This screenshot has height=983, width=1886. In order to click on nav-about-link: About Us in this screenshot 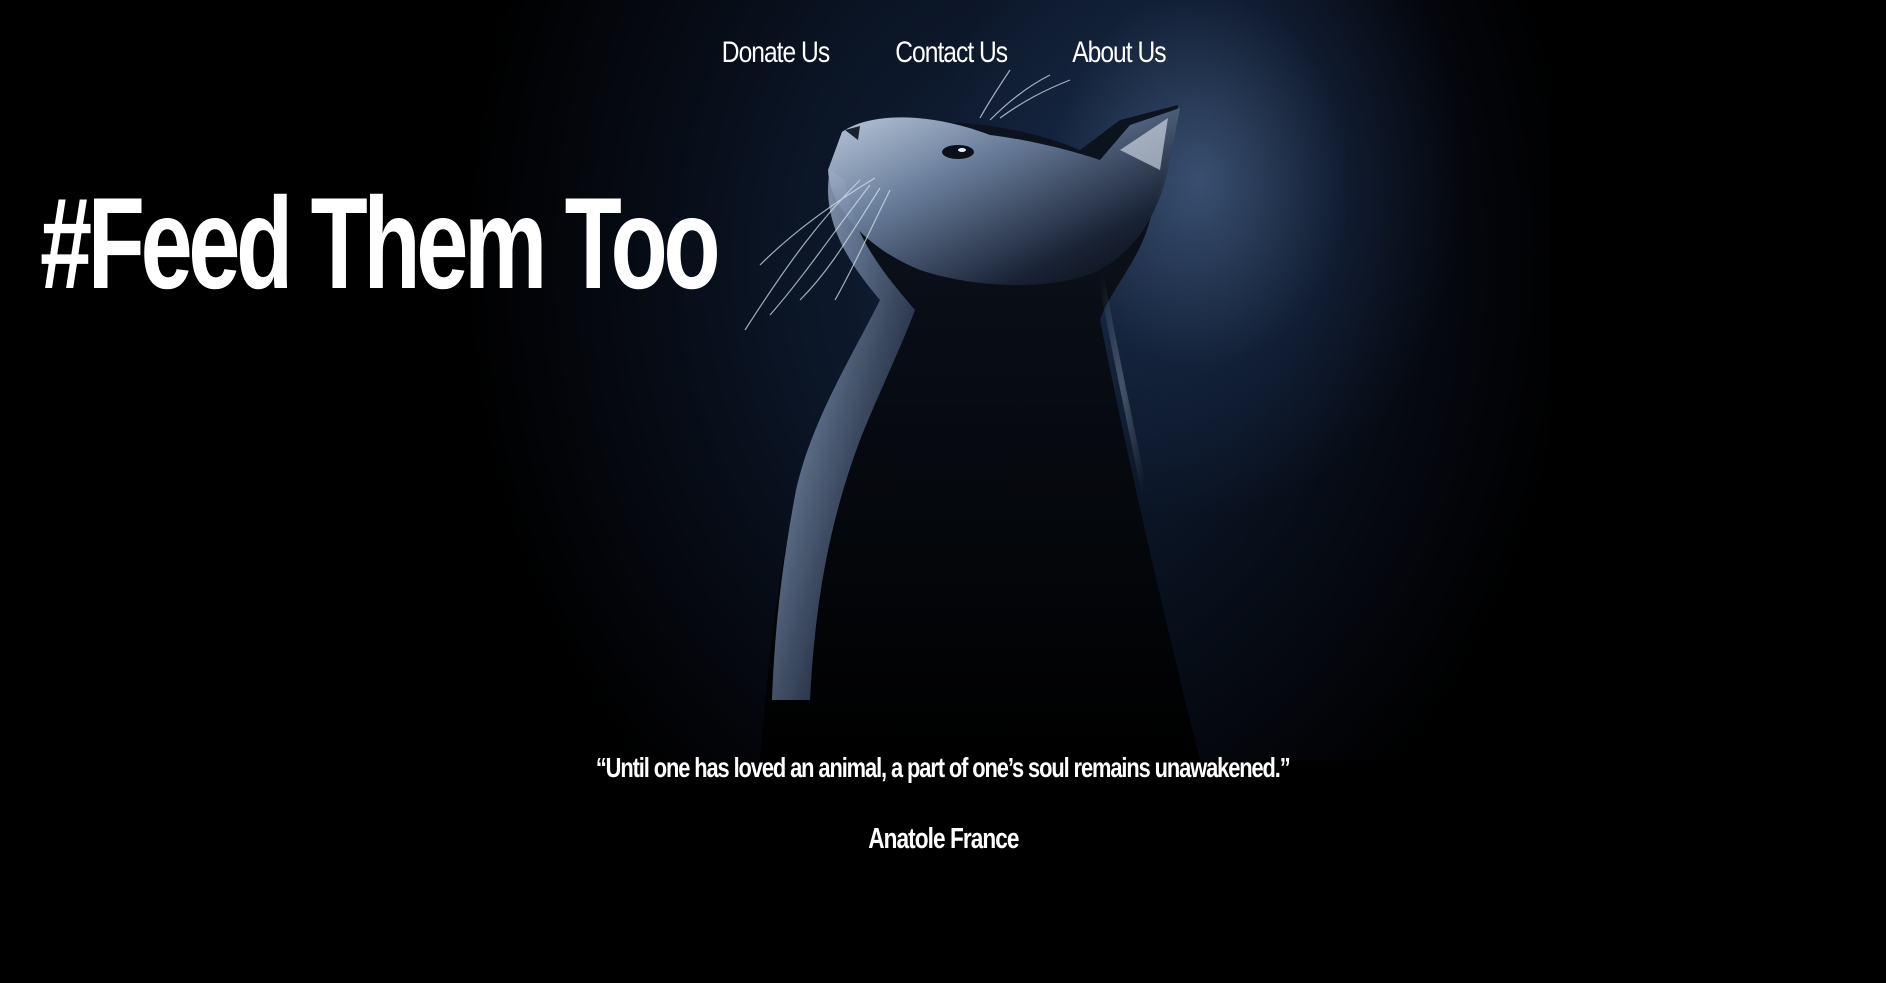, I will do `click(1119, 53)`.